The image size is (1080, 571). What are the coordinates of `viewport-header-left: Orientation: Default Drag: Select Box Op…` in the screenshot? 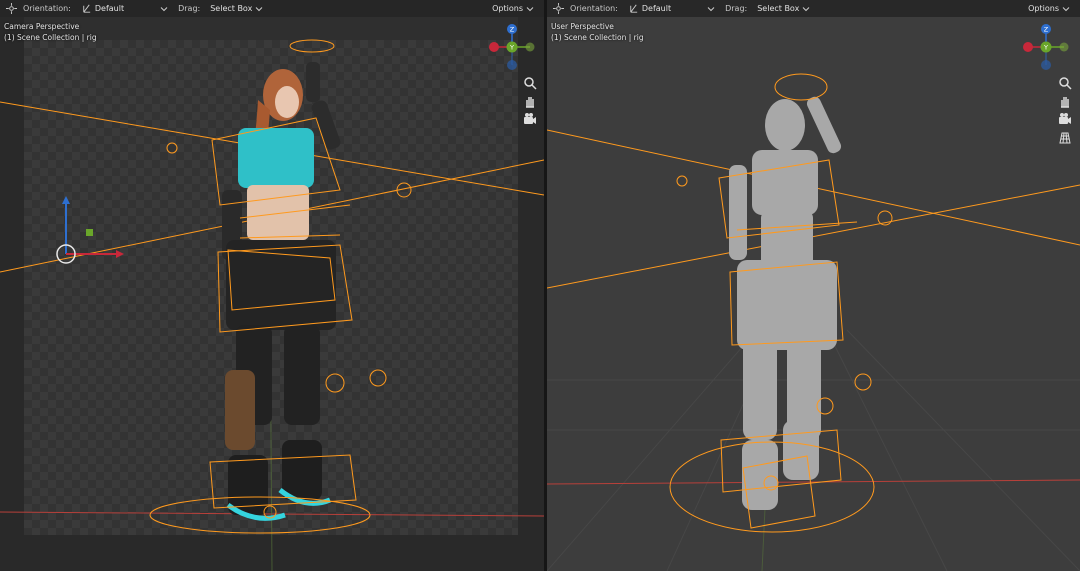 It's located at (272, 8).